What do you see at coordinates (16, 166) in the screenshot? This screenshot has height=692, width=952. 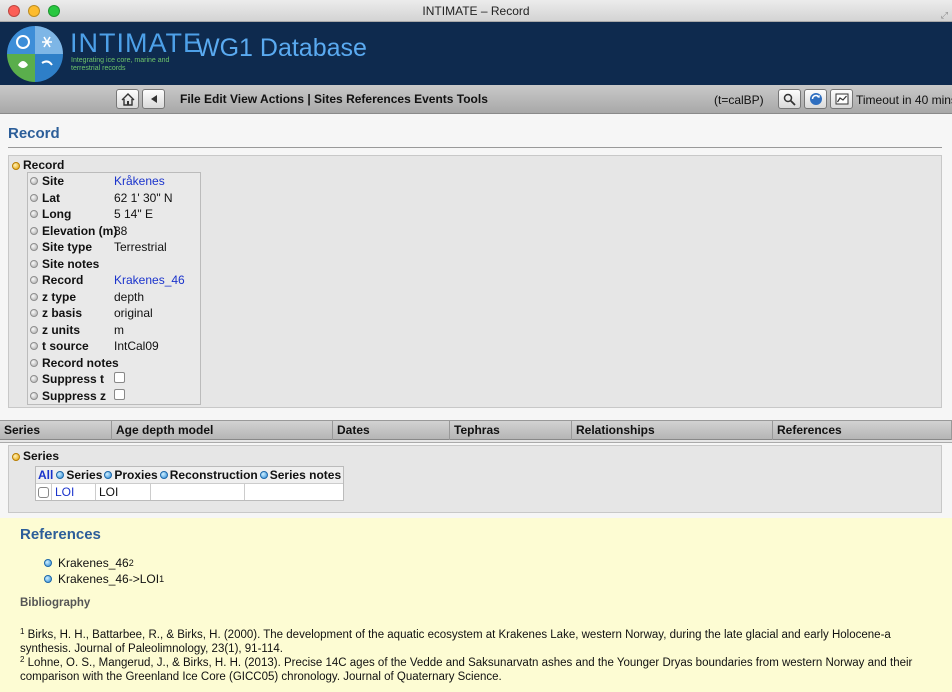 I see `expand-bullet-icon` at bounding box center [16, 166].